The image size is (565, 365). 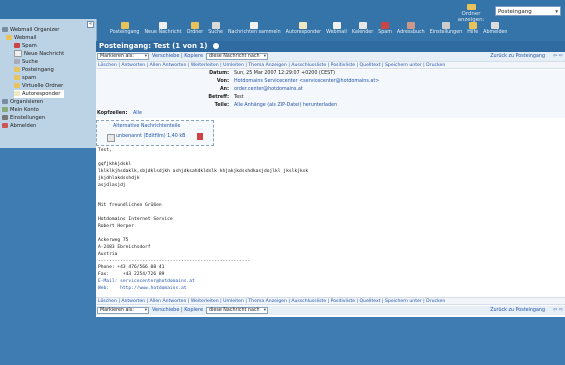 I want to click on organize-icon, so click(x=5, y=101).